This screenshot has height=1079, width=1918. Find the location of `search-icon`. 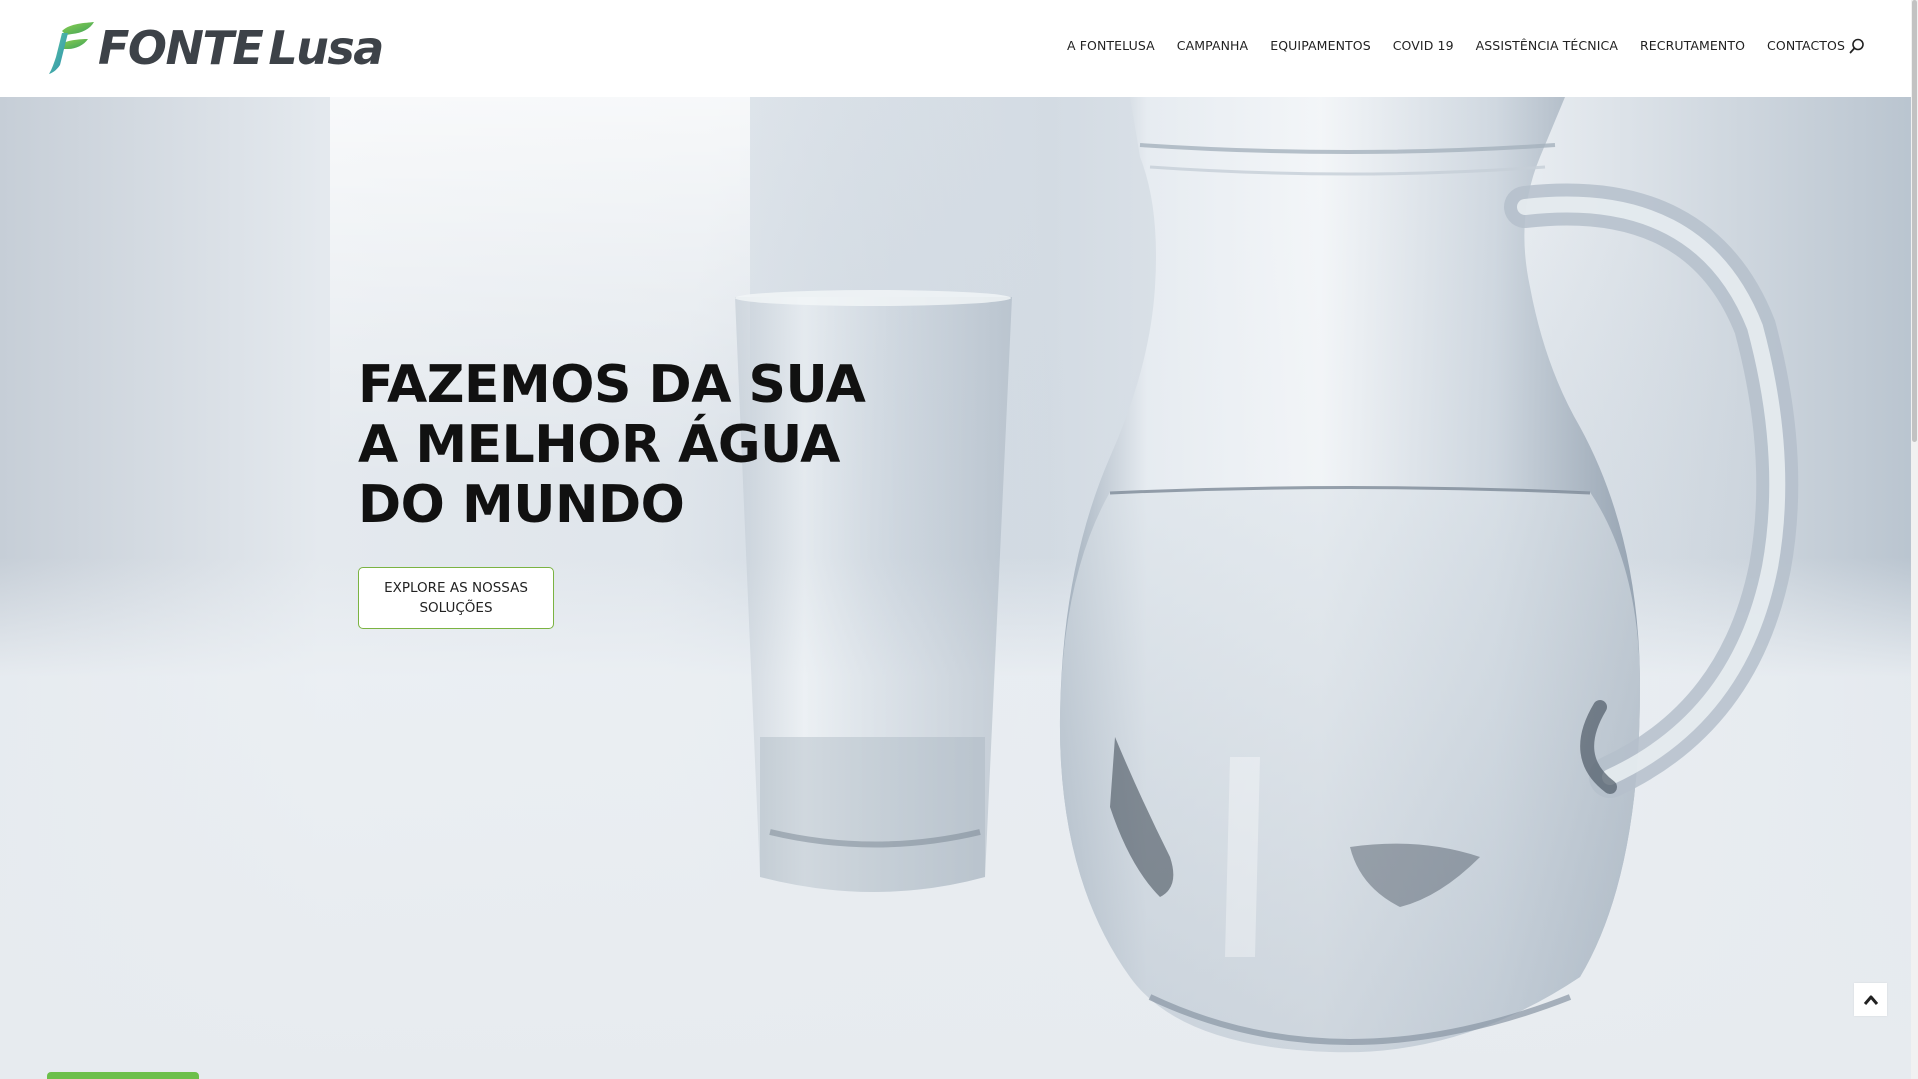

search-icon is located at coordinates (1856, 46).